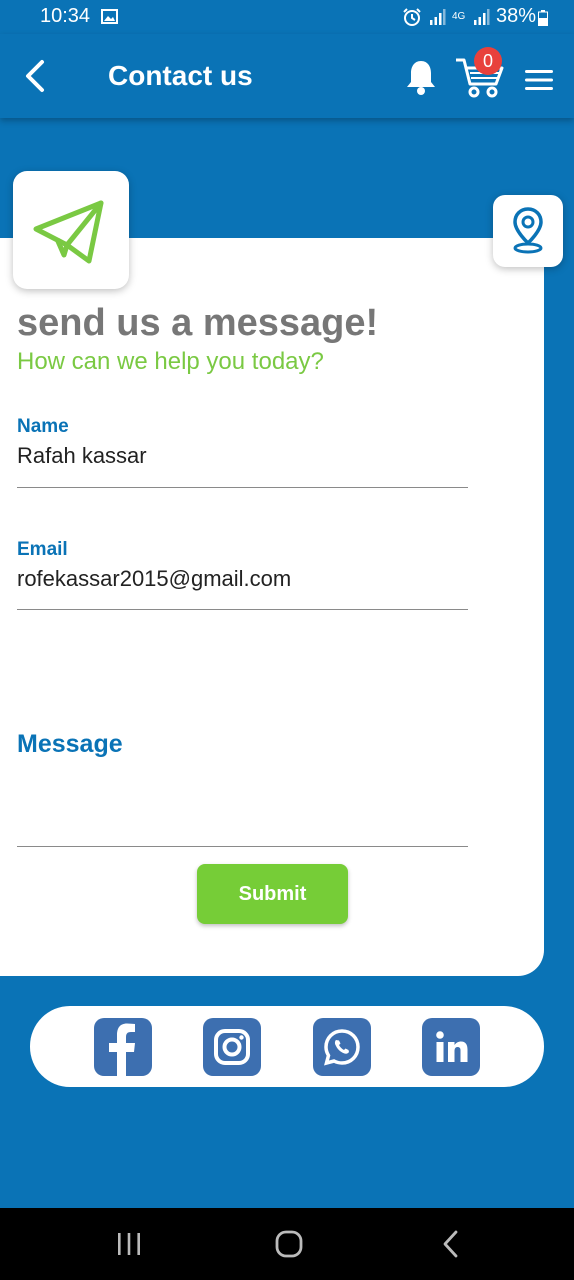  What do you see at coordinates (488, 61) in the screenshot?
I see `cart-badge: 0` at bounding box center [488, 61].